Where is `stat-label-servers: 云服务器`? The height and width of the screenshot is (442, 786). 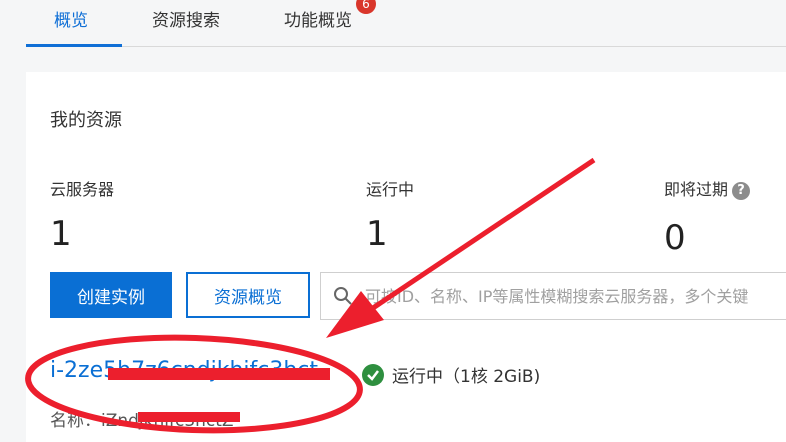 stat-label-servers: 云服务器 is located at coordinates (82, 189).